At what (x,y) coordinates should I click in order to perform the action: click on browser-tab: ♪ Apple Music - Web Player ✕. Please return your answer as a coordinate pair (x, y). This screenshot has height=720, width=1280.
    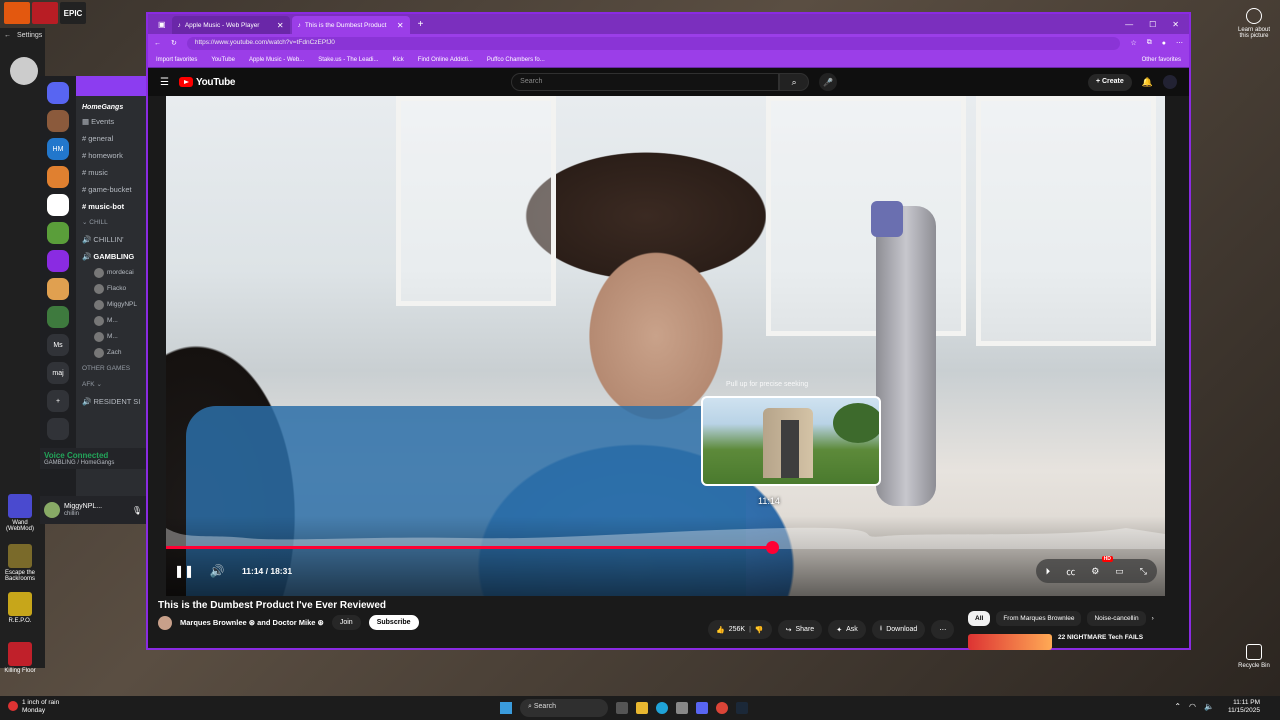
    Looking at the image, I should click on (230, 25).